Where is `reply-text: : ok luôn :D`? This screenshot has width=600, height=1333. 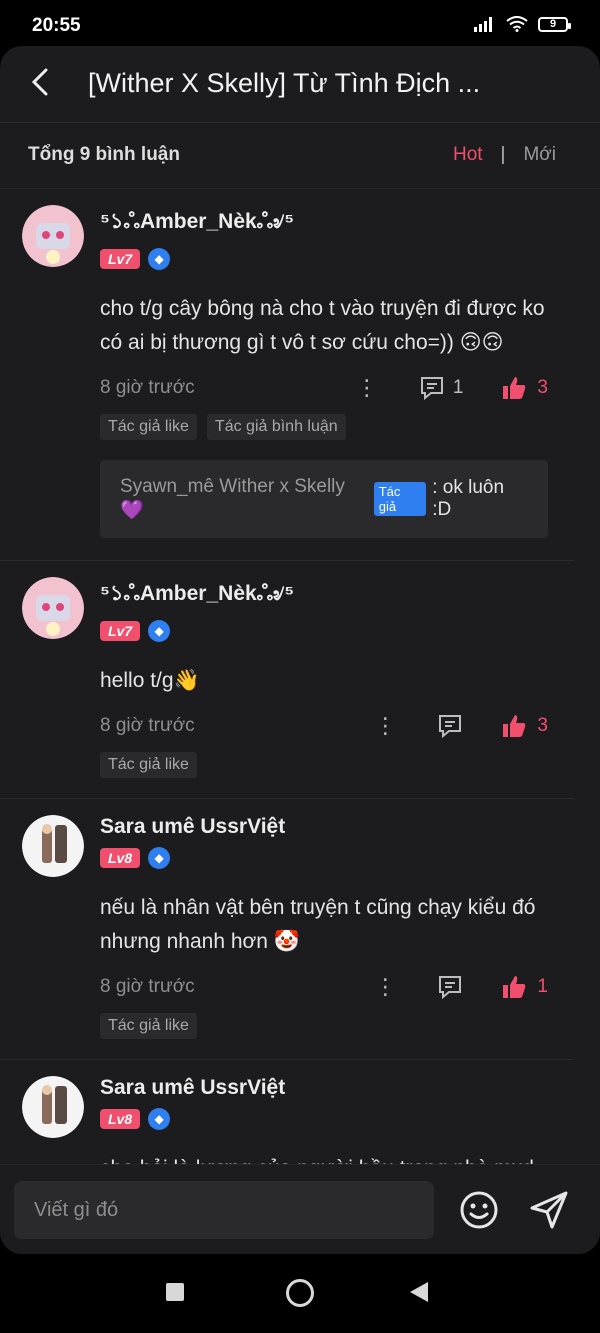 reply-text: : ok luôn :D is located at coordinates (468, 498).